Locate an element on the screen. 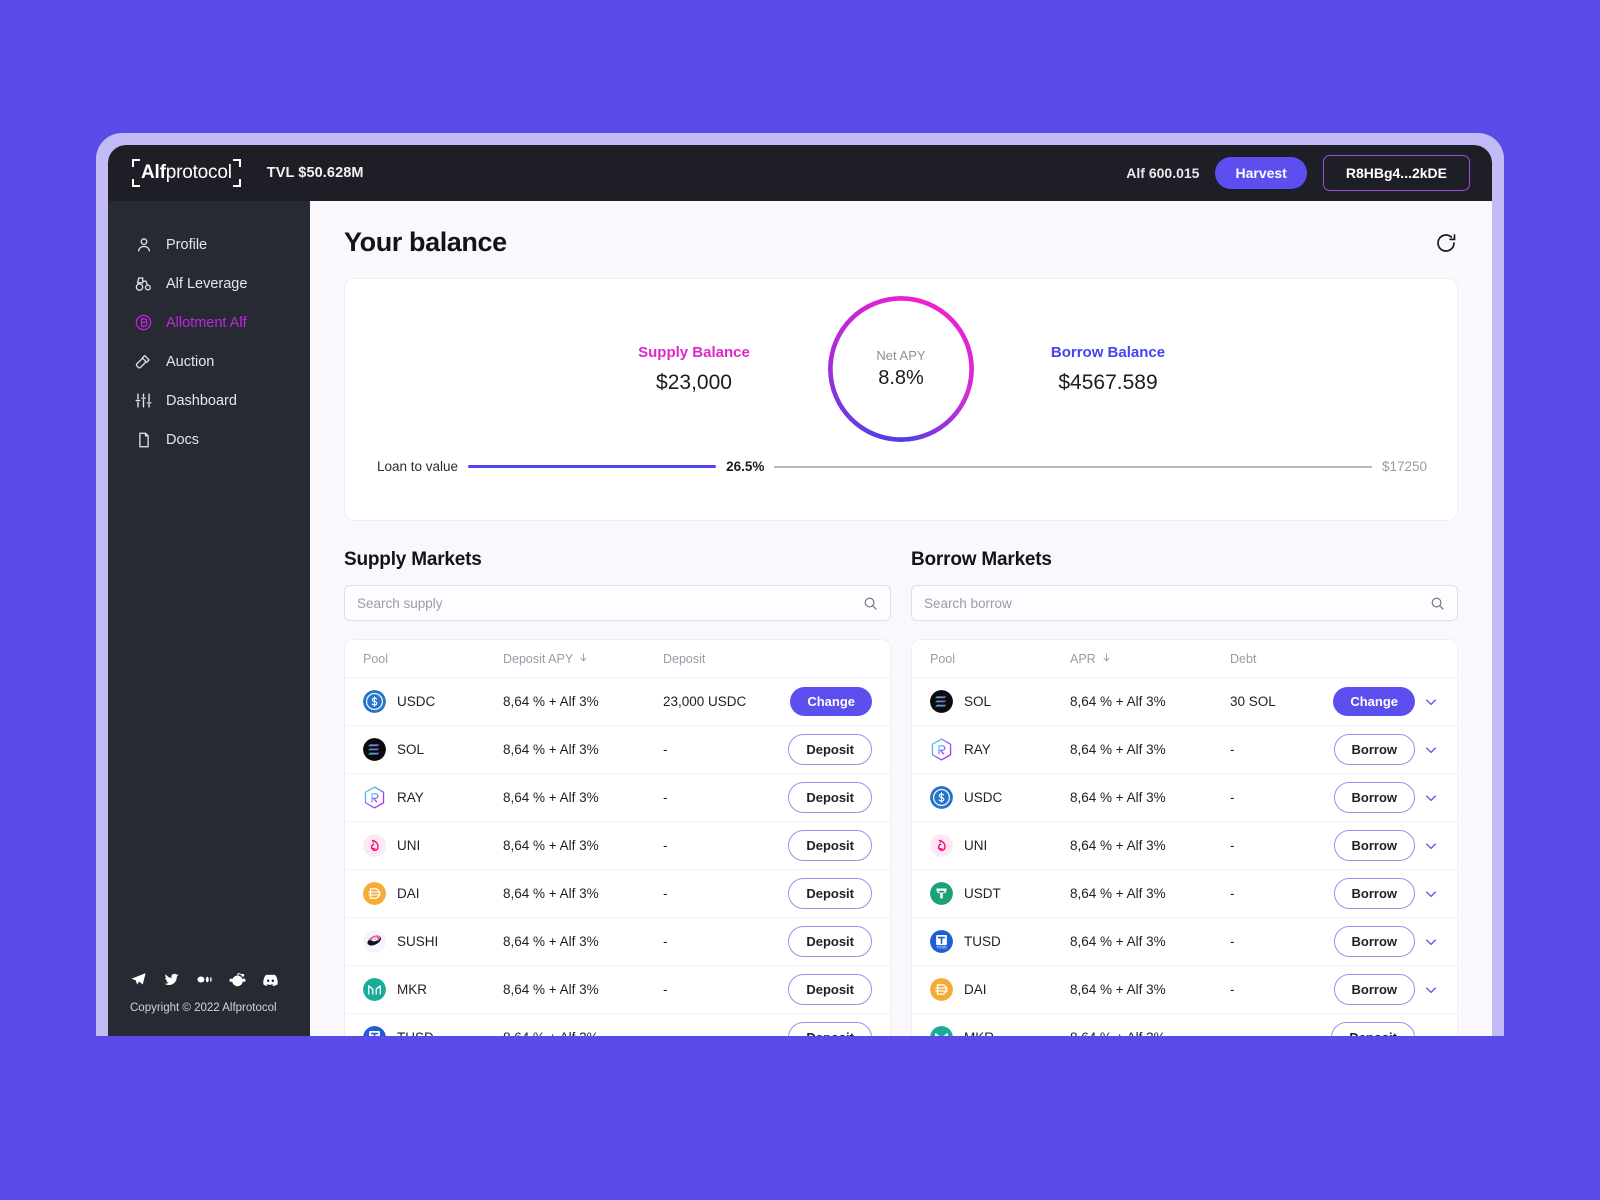 The height and width of the screenshot is (1200, 1600). table-row: RAY 8,64 % + Alf 3% - Borrow is located at coordinates (1184, 750).